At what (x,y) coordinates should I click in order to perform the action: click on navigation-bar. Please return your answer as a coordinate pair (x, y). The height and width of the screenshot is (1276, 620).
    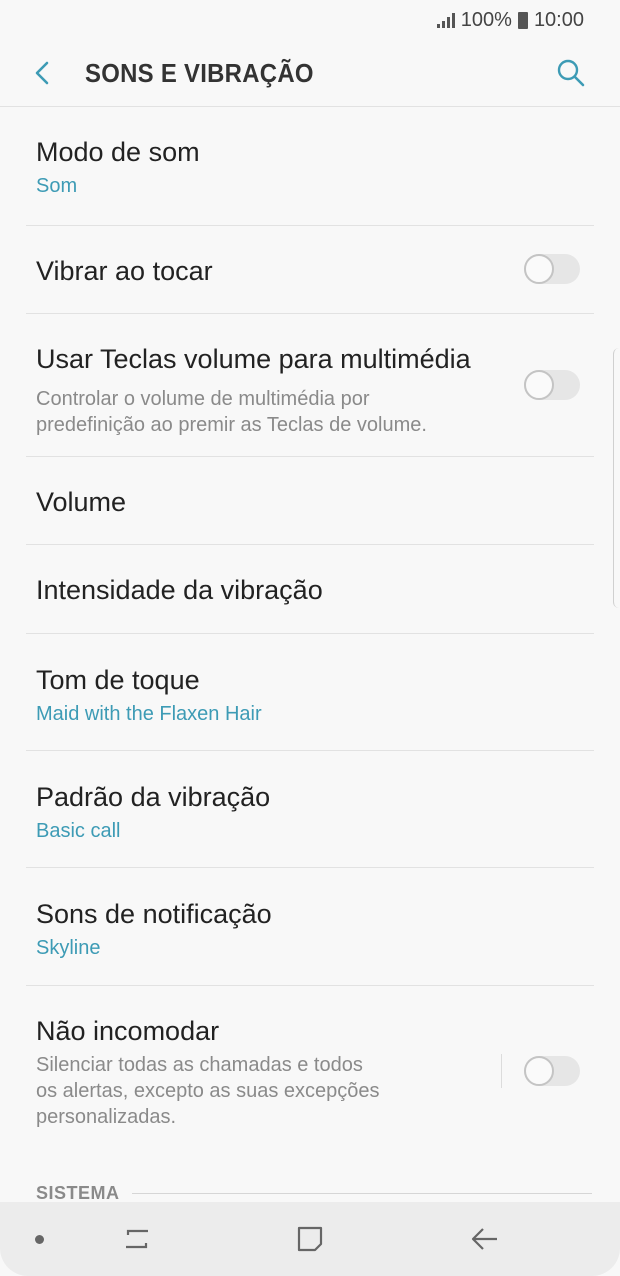
    Looking at the image, I should click on (310, 1239).